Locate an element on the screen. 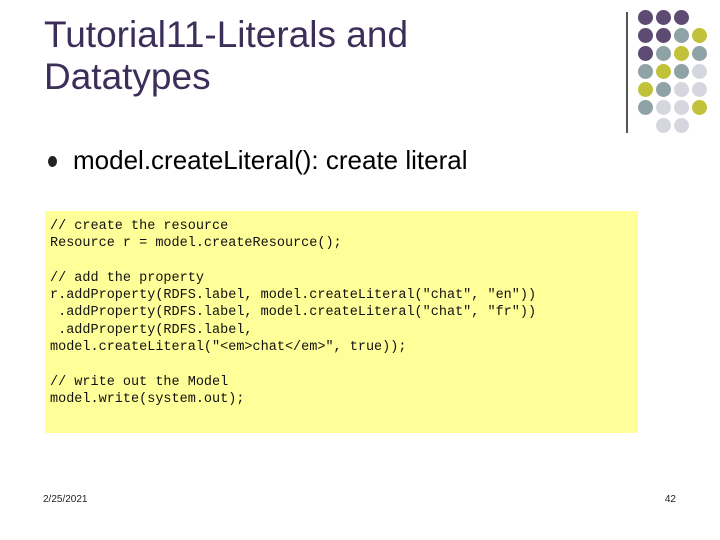 This screenshot has height=540, width=720. bullet-icon is located at coordinates (52, 161).